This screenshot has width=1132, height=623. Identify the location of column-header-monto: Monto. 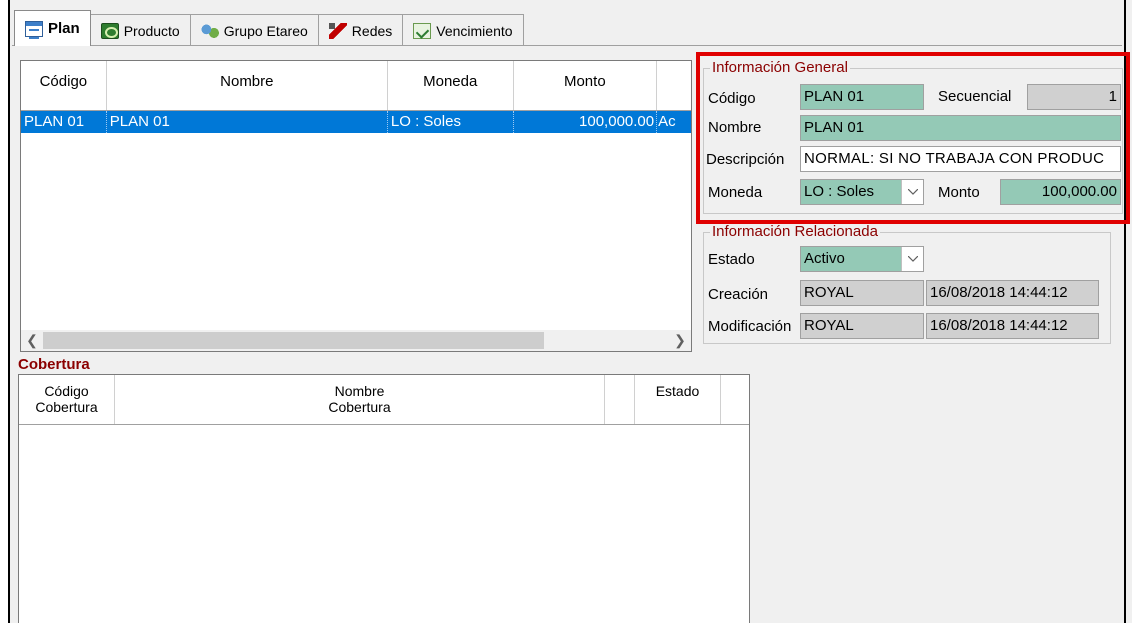
(586, 85).